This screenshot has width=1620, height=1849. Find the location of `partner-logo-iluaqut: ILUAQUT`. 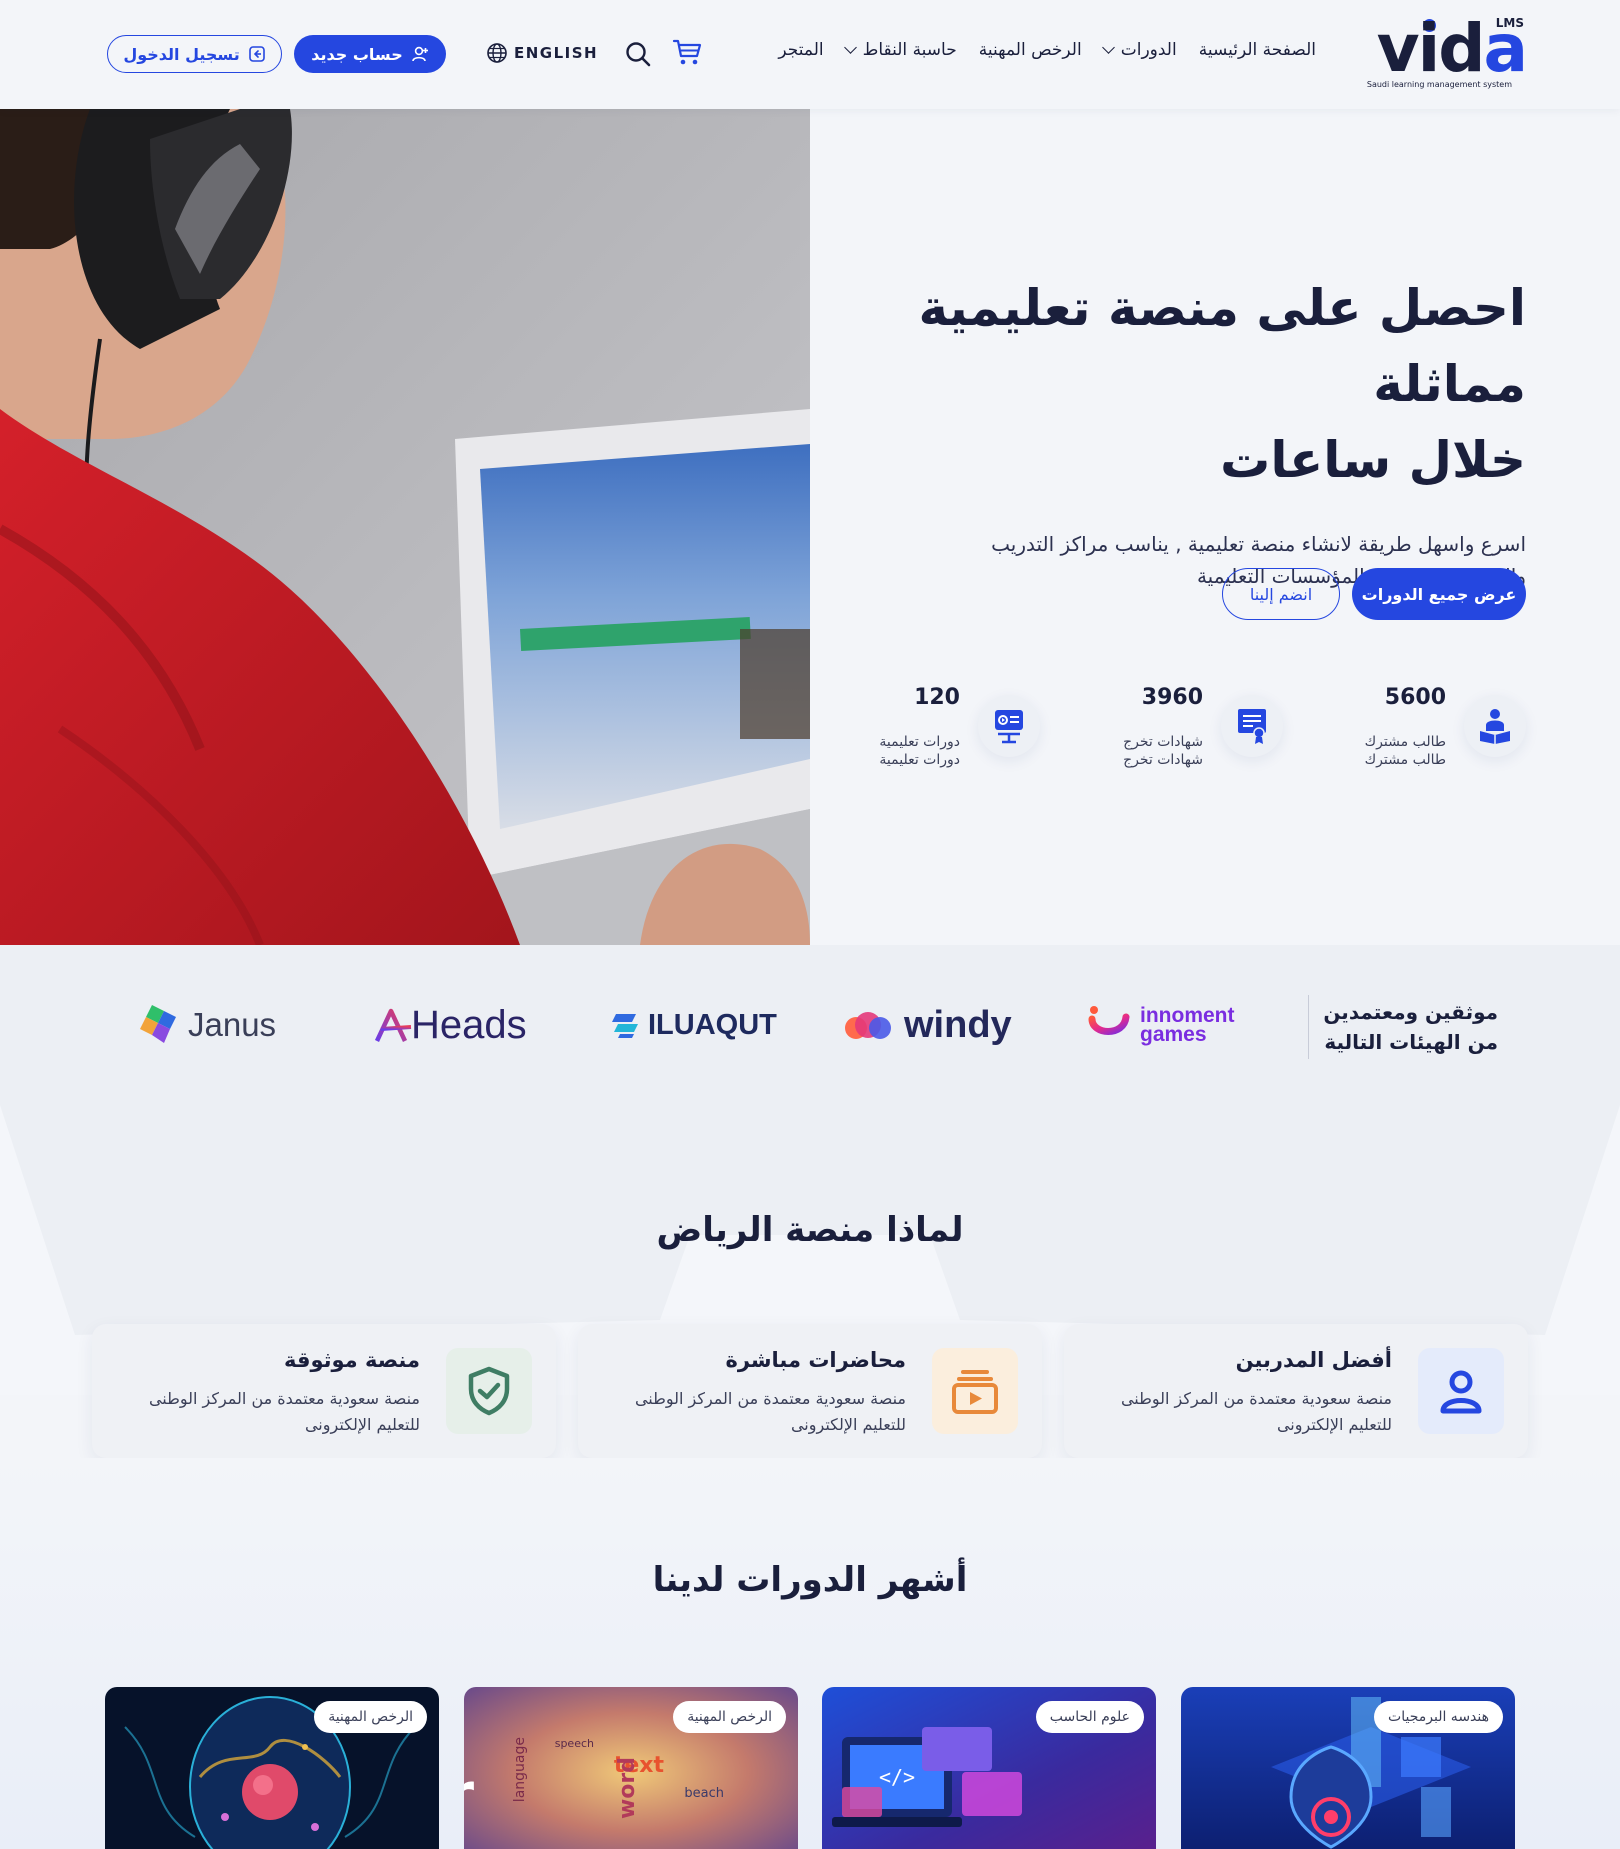

partner-logo-iluaqut: ILUAQUT is located at coordinates (693, 1025).